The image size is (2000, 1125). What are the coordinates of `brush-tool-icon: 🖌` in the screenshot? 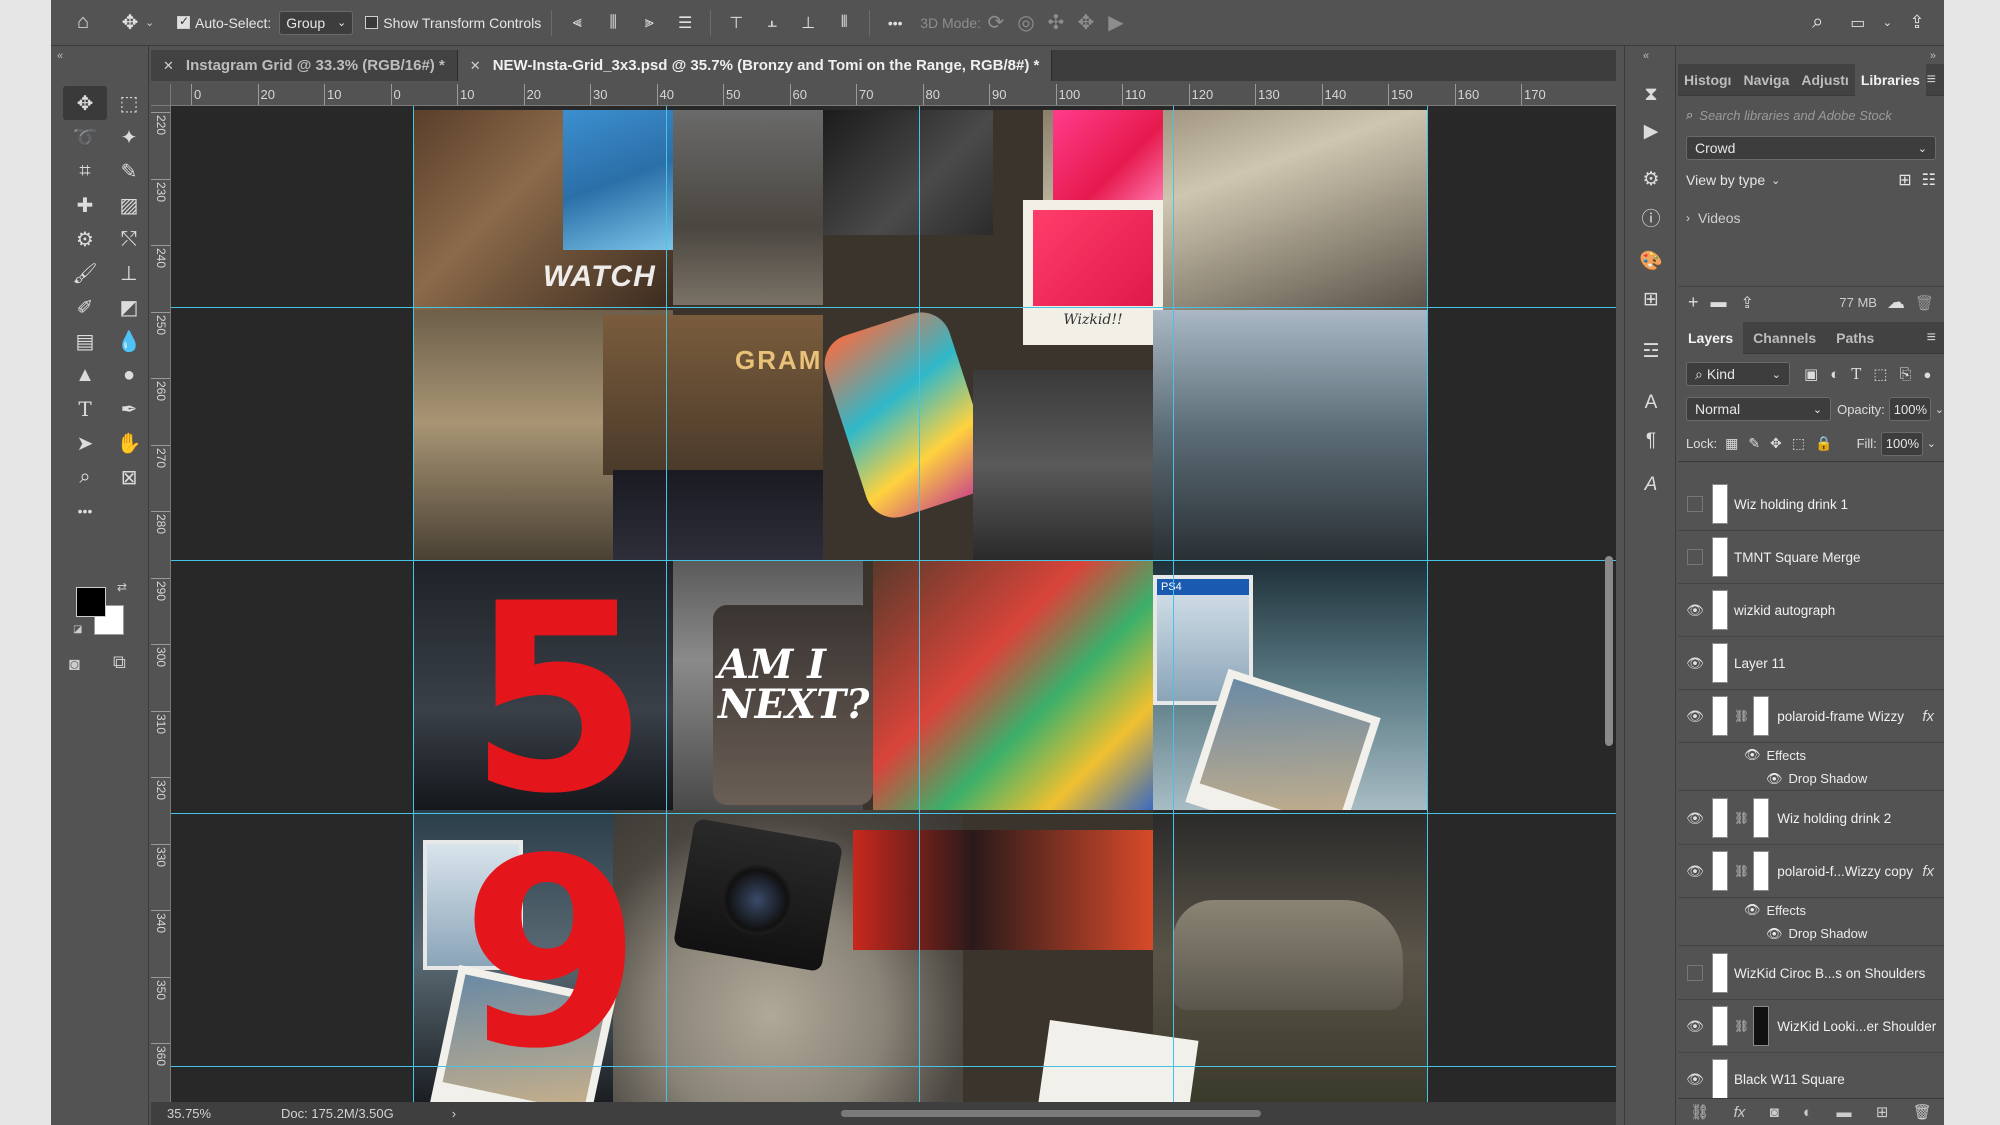 It's located at (85, 273).